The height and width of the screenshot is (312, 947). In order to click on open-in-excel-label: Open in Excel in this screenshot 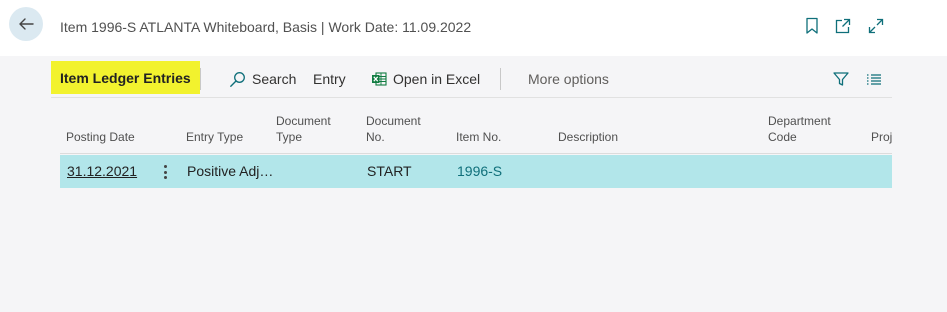, I will do `click(437, 79)`.